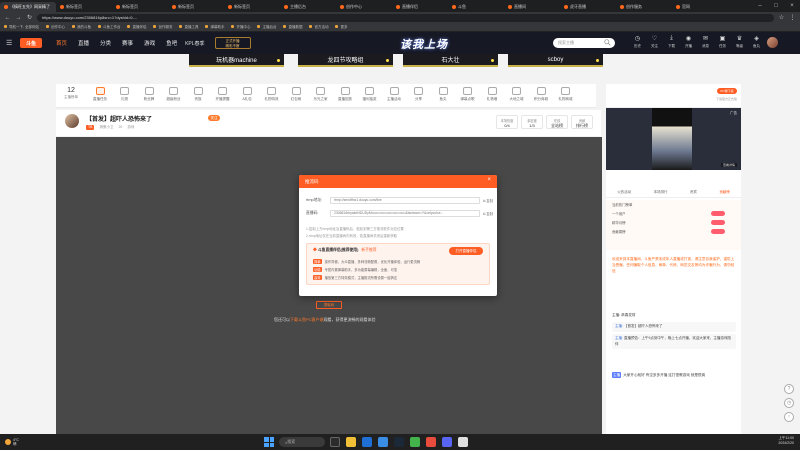 The width and height of the screenshot is (800, 450). What do you see at coordinates (29, 17) in the screenshot?
I see `reload-icon: ↻` at bounding box center [29, 17].